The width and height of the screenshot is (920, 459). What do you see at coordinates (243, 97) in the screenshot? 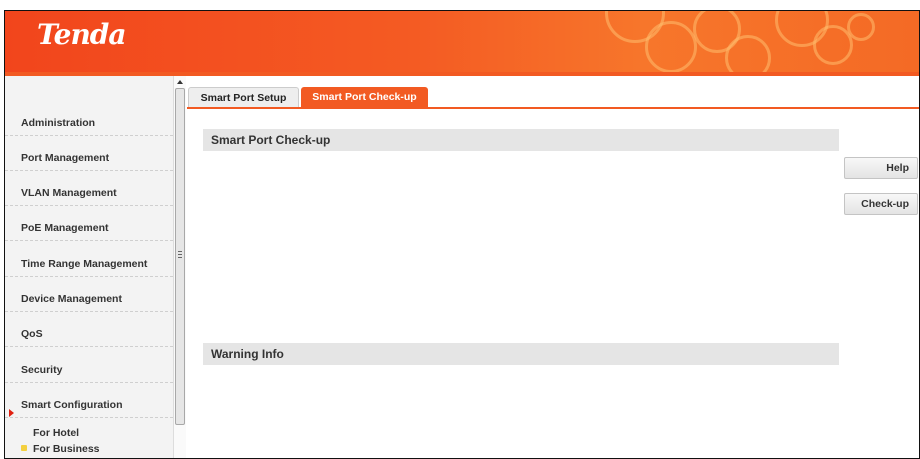
I see `tab-smart-port-setup: Smart Port Setup` at bounding box center [243, 97].